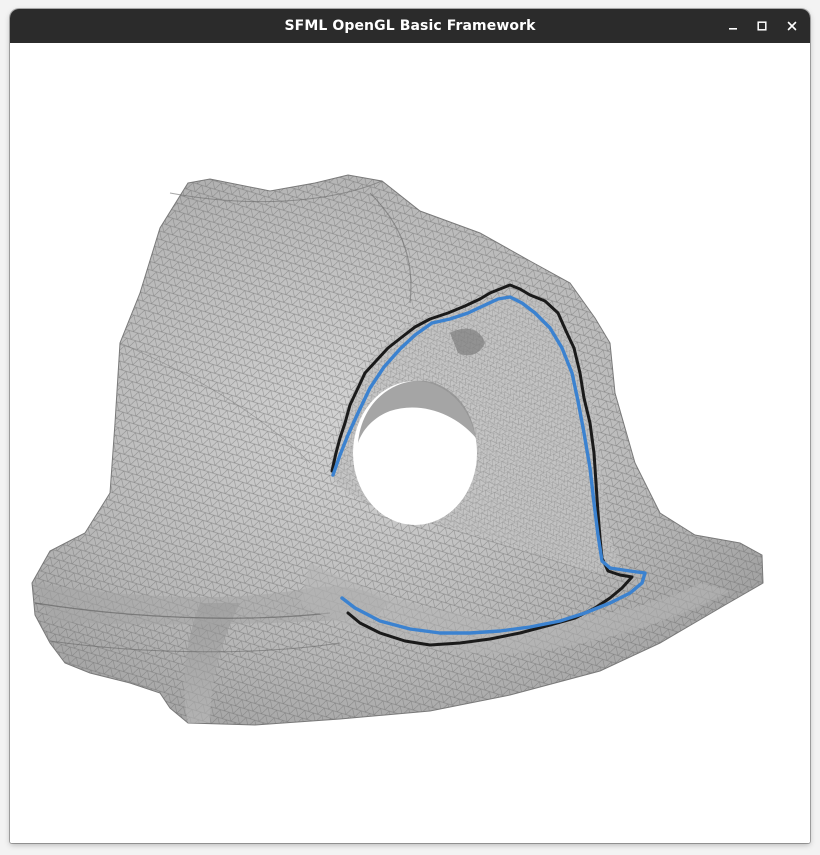  I want to click on close-button, so click(792, 26).